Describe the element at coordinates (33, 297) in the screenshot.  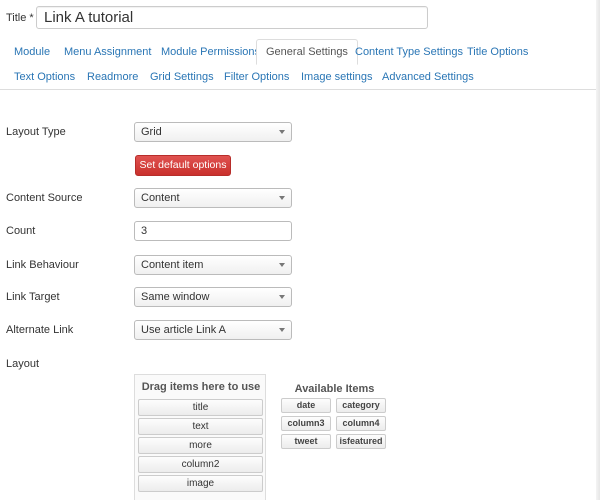
I see `link-target-label: Link Target` at that location.